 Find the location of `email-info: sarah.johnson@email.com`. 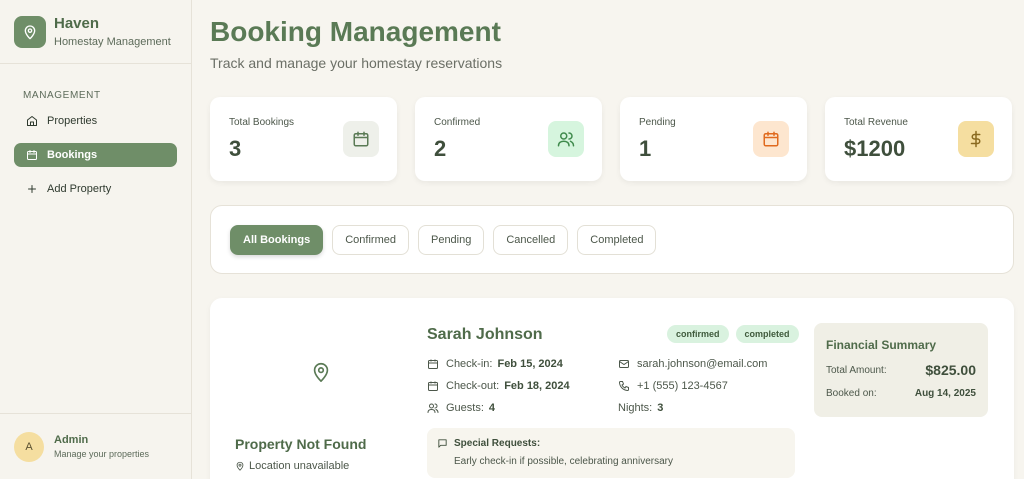

email-info: sarah.johnson@email.com is located at coordinates (692, 364).